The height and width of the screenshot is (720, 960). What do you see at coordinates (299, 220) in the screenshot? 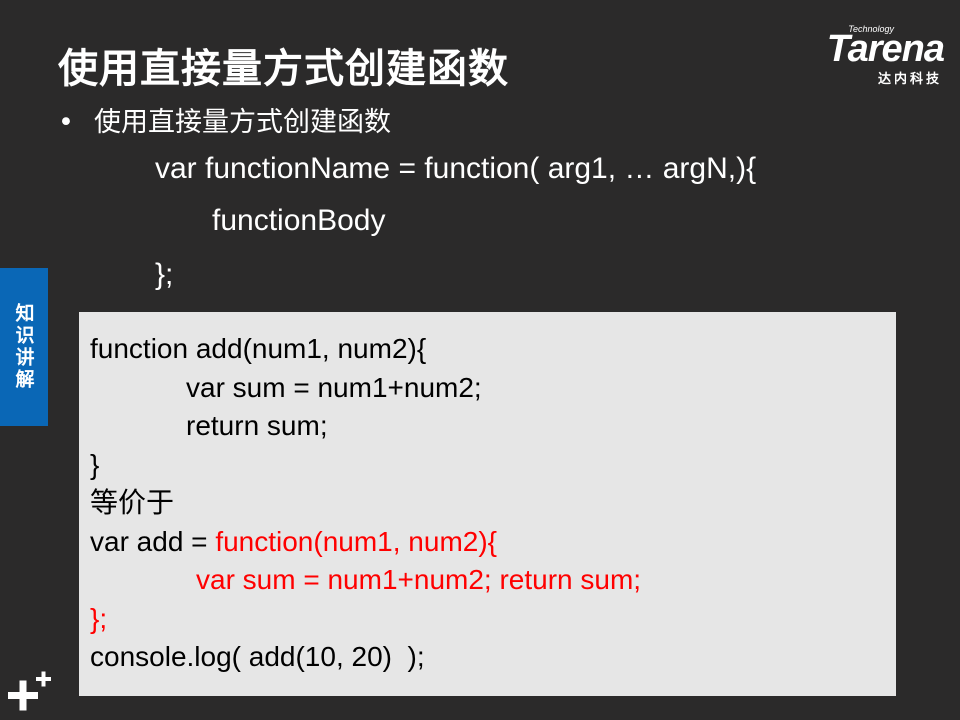
I see `syntax-line-body: functionBody` at bounding box center [299, 220].